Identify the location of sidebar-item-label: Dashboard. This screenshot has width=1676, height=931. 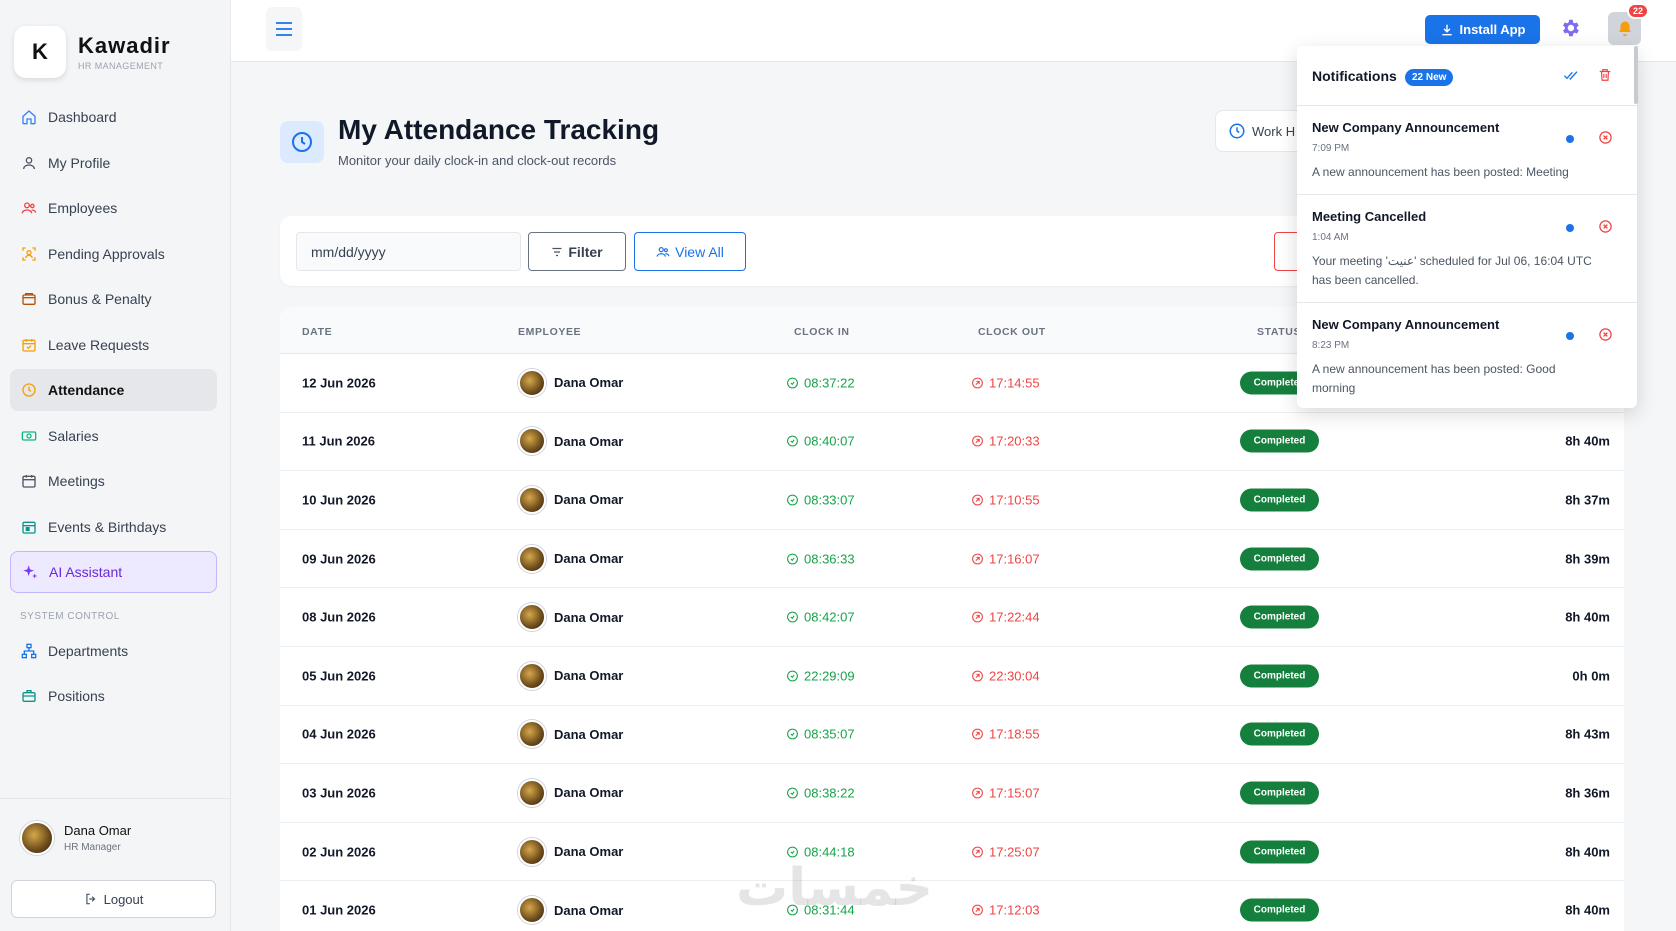
(82, 117).